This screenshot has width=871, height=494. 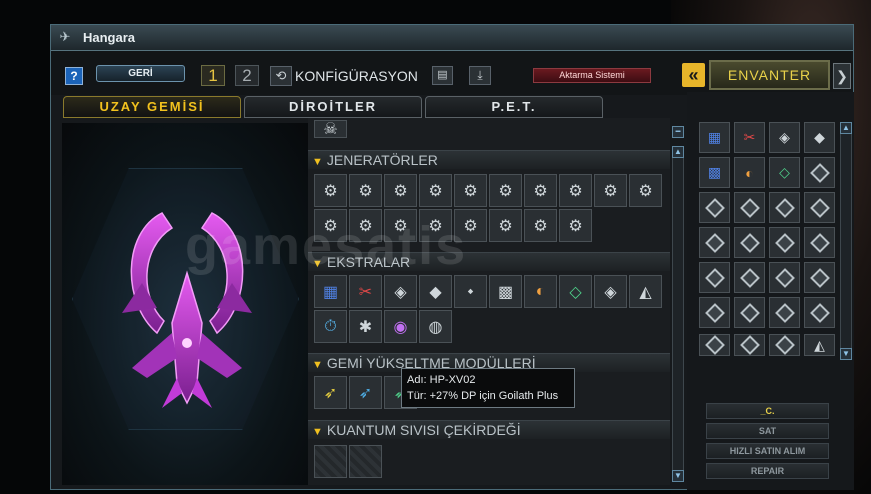 What do you see at coordinates (819, 137) in the screenshot?
I see `inventory-slot: ◆` at bounding box center [819, 137].